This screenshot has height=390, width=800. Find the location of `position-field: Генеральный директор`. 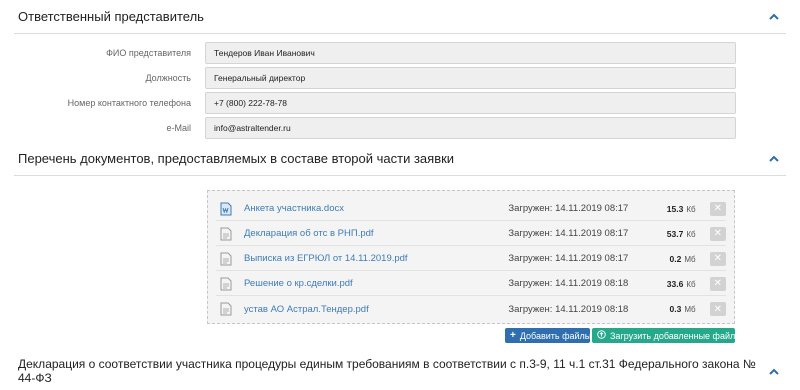

position-field: Генеральный директор is located at coordinates (470, 78).